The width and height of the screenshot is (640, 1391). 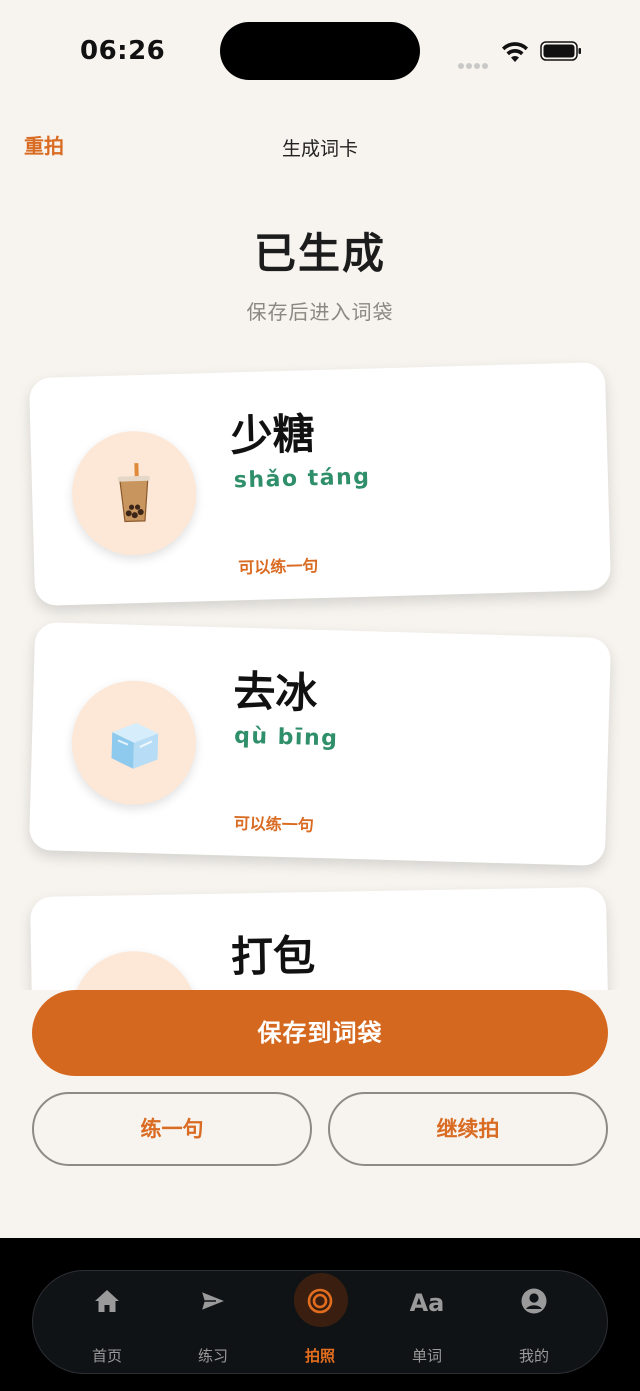 I want to click on battery-icon, so click(x=560, y=51).